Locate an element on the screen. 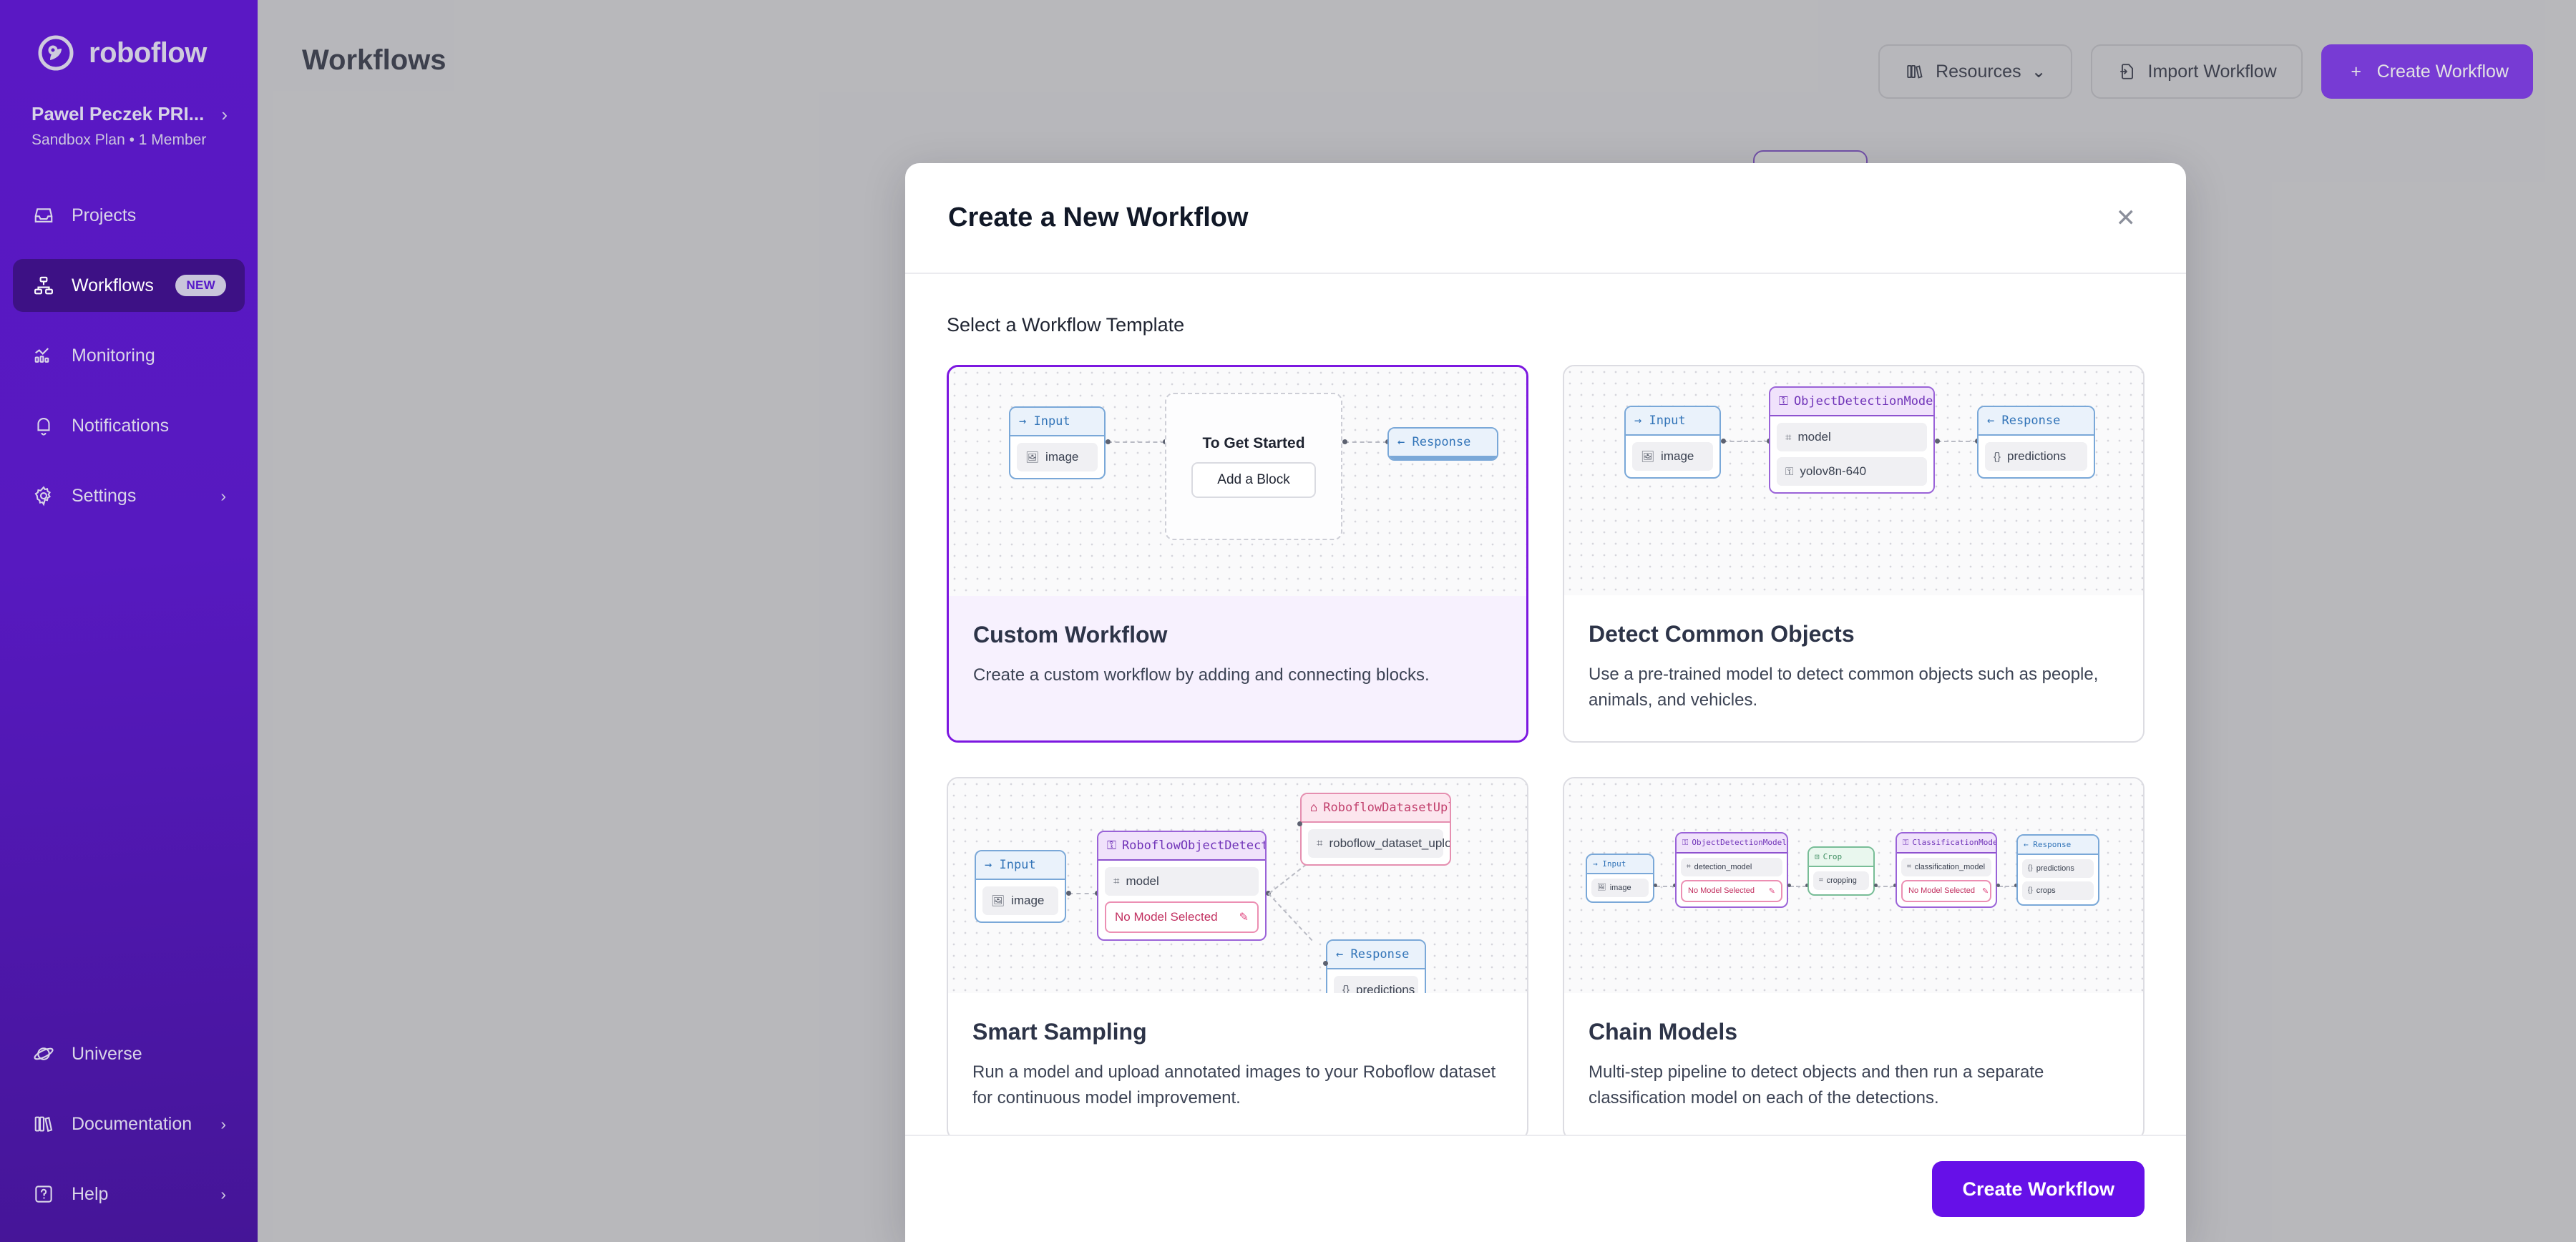  sidebar-item-help: Help › is located at coordinates (129, 1194).